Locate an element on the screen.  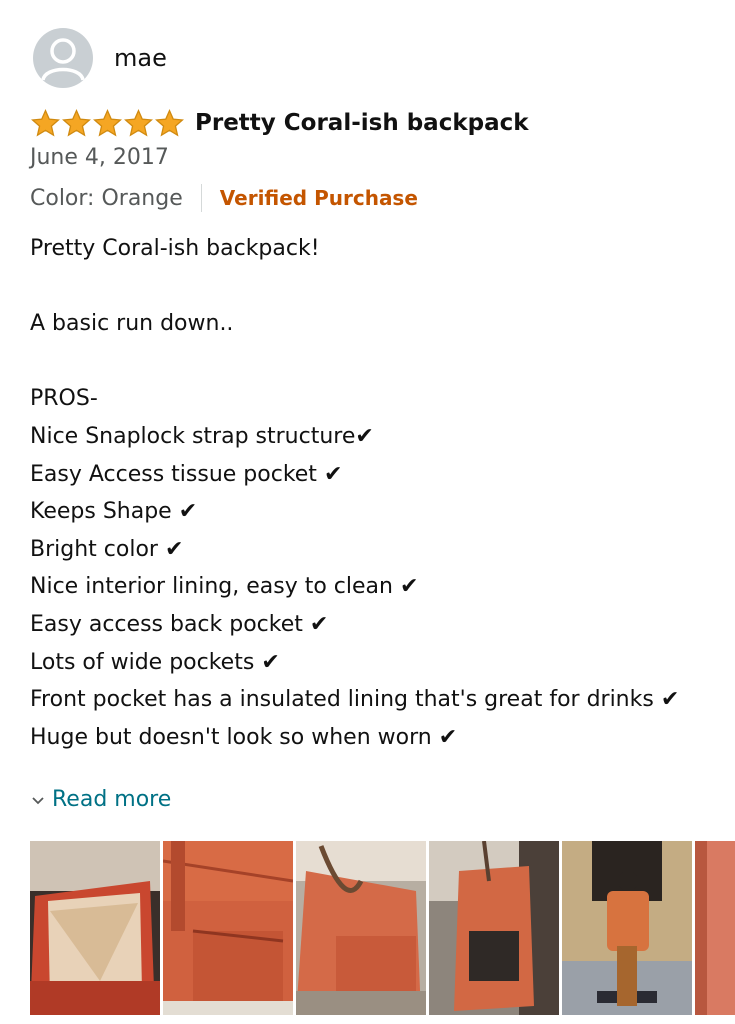
read-more-link: Read more is located at coordinates (100, 799).